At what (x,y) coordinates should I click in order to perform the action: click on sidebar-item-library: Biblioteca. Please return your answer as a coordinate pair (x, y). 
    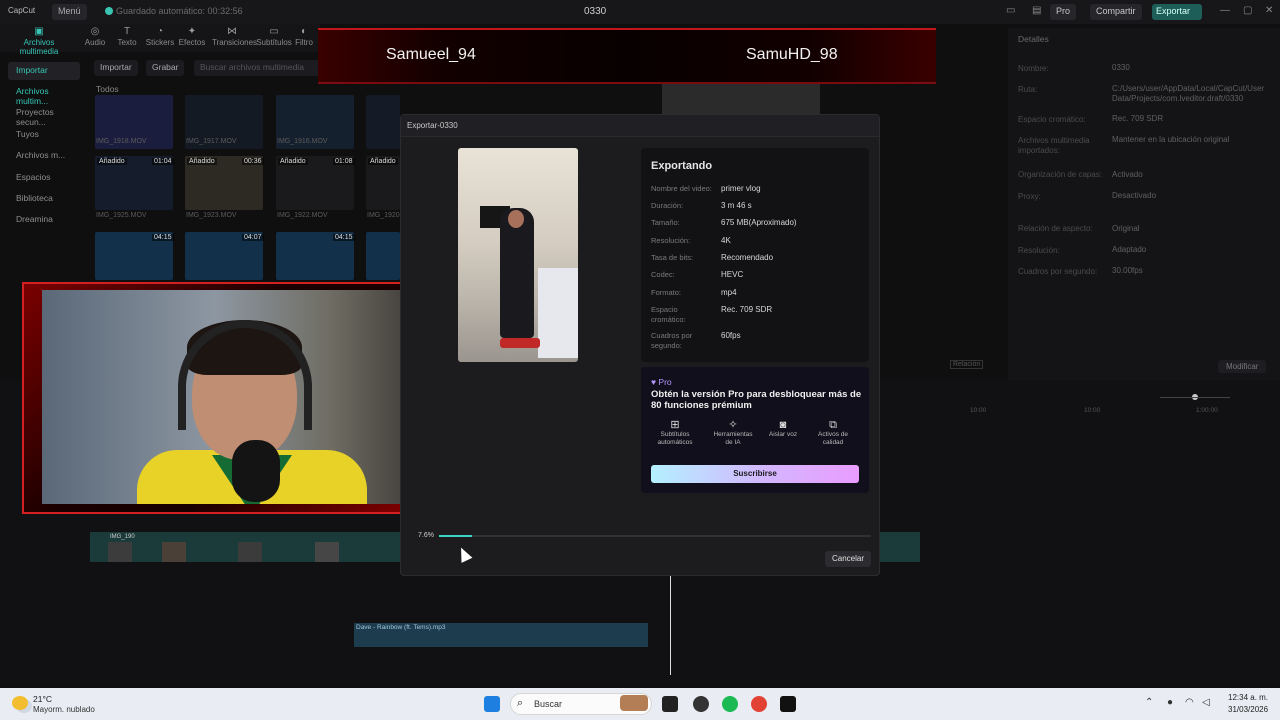
    Looking at the image, I should click on (44, 199).